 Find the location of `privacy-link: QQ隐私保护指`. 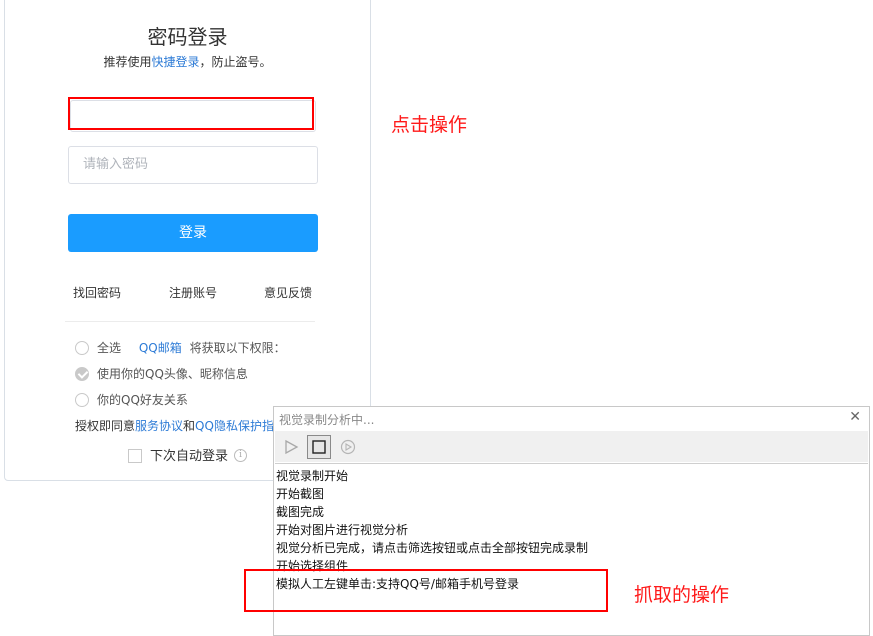

privacy-link: QQ隐私保护指 is located at coordinates (234, 426).